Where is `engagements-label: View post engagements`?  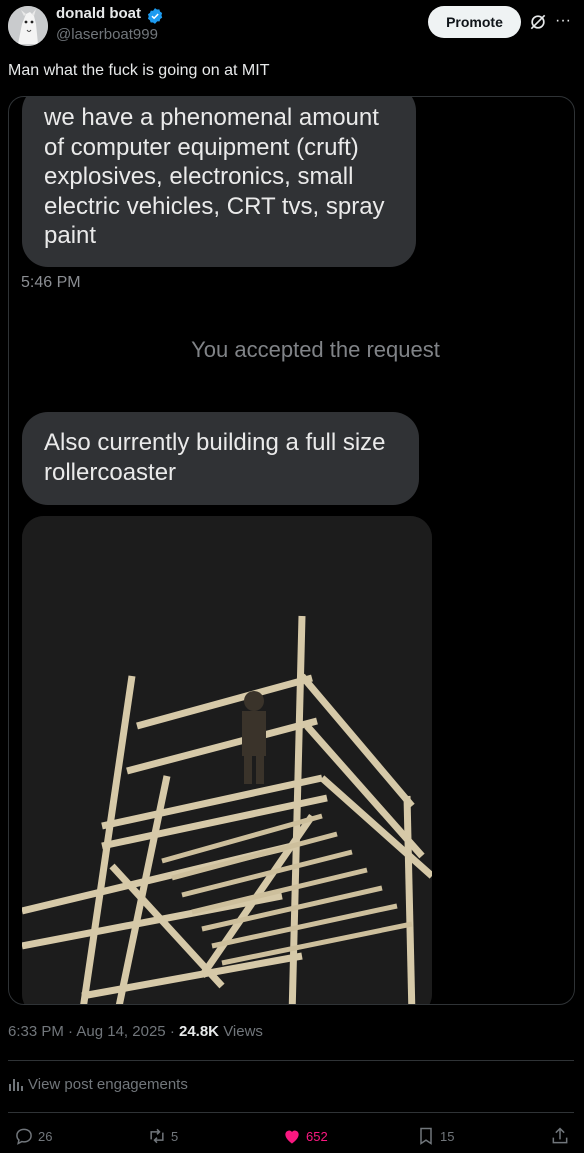
engagements-label: View post engagements is located at coordinates (108, 1084).